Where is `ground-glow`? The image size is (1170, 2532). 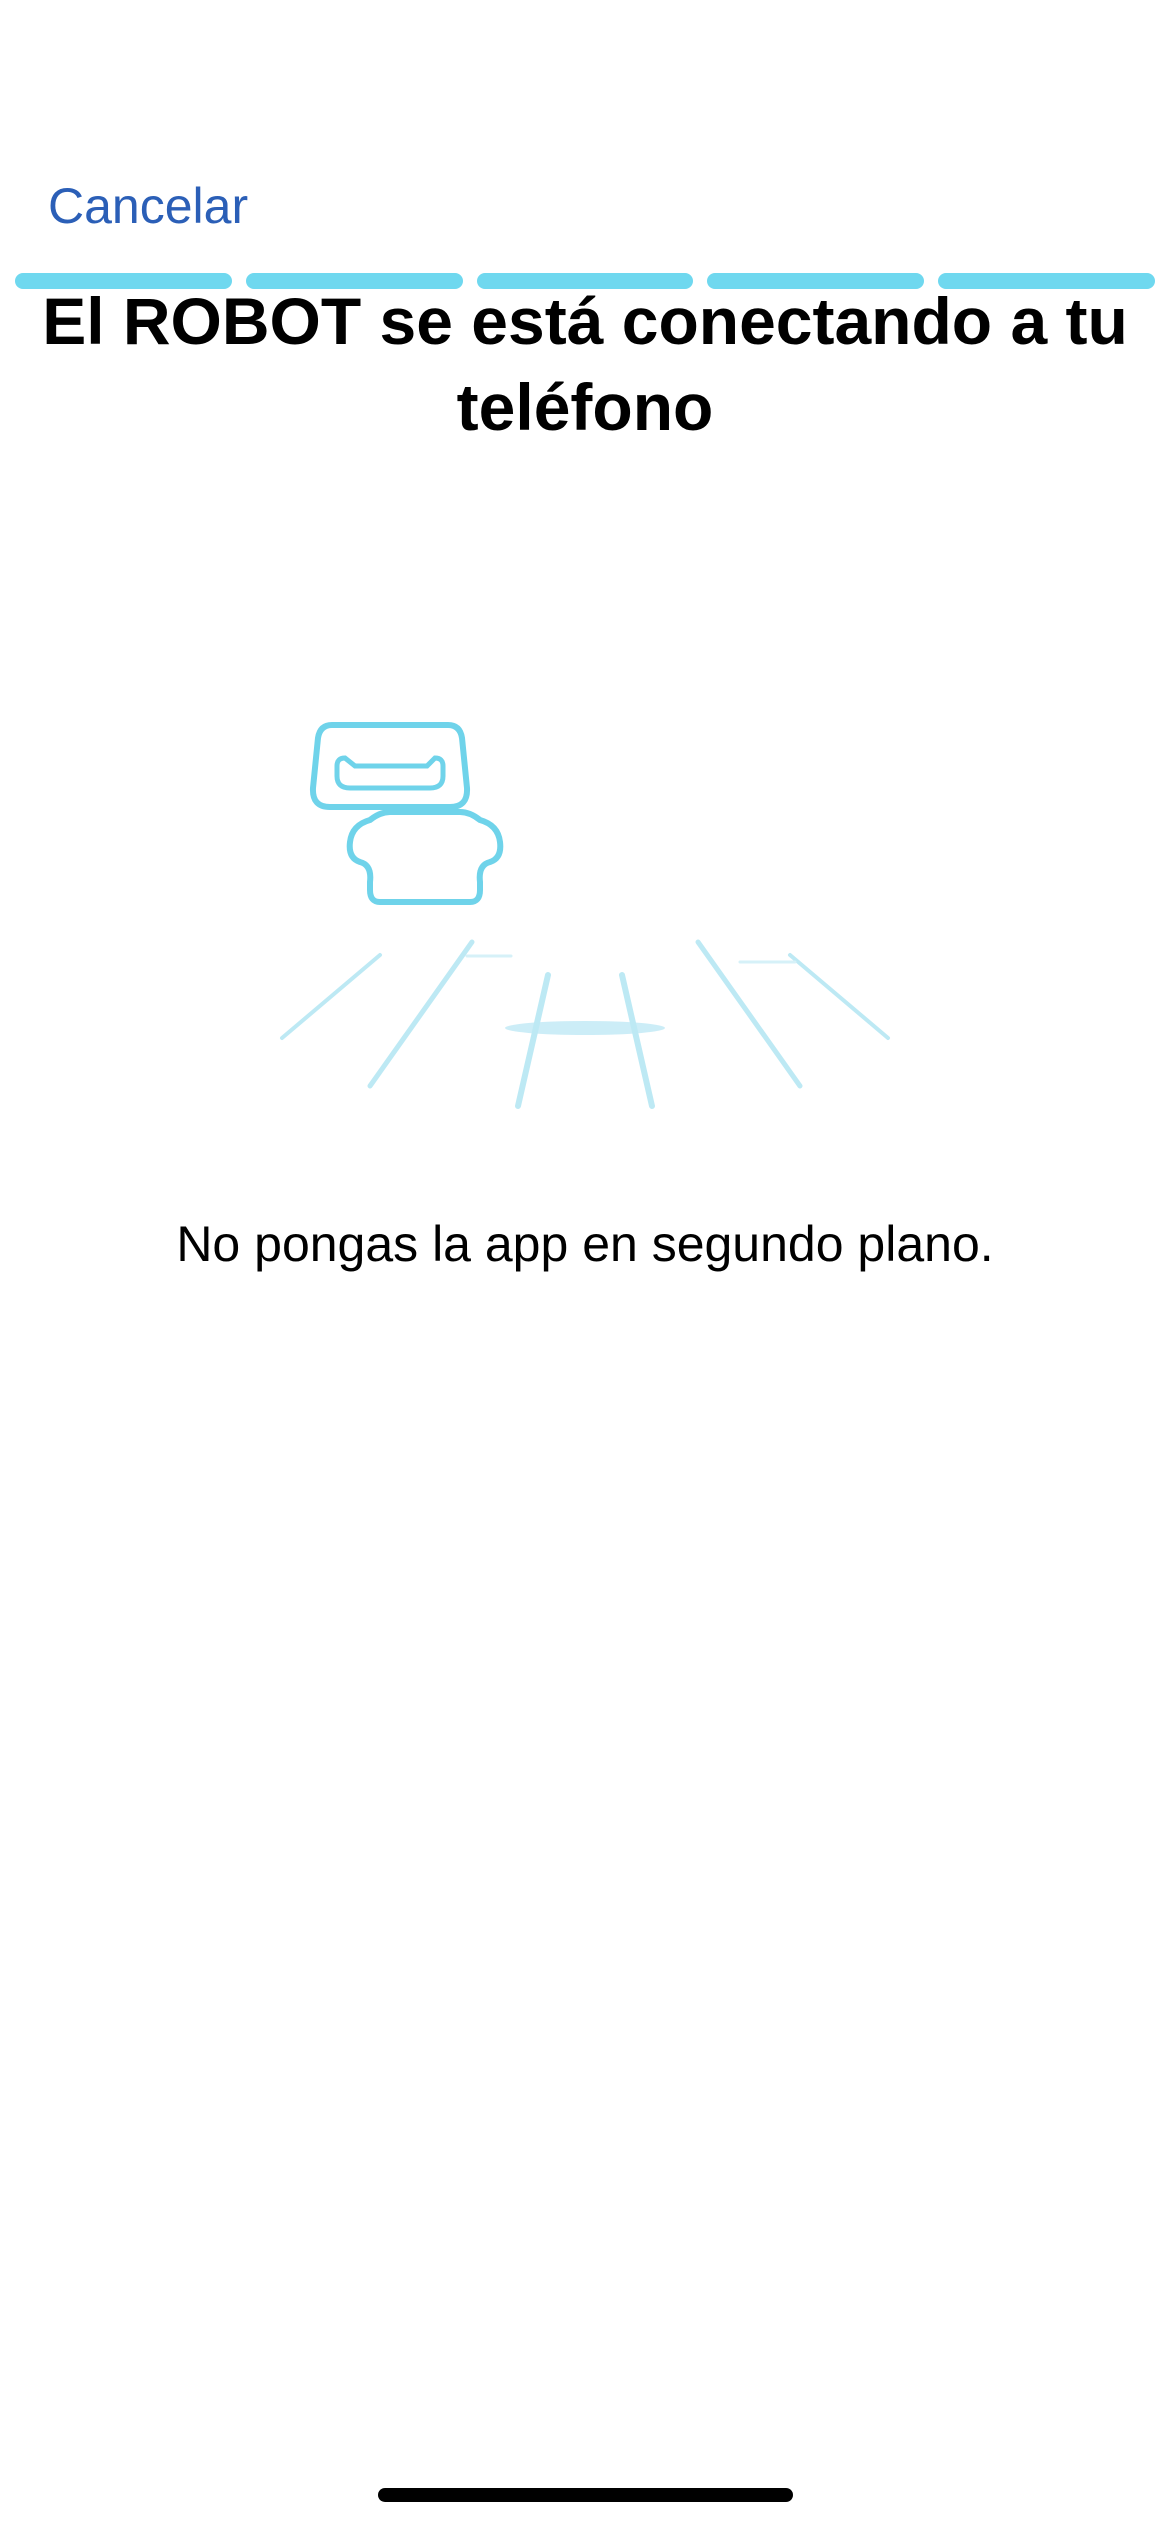 ground-glow is located at coordinates (585, 1028).